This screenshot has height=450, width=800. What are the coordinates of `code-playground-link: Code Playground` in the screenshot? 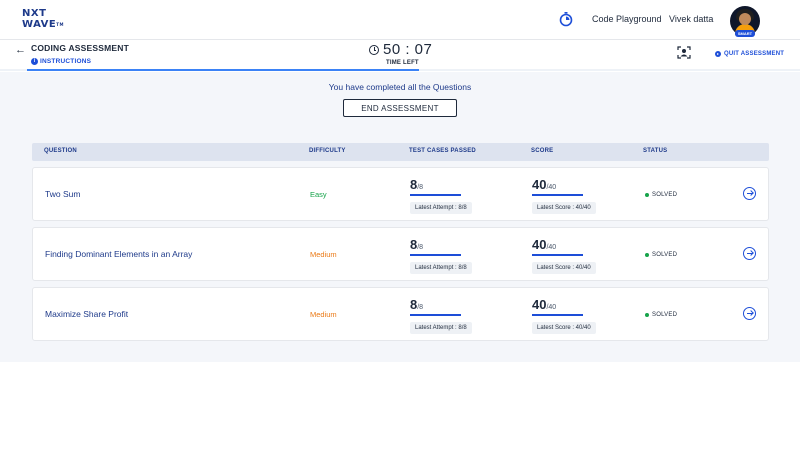 It's located at (627, 19).